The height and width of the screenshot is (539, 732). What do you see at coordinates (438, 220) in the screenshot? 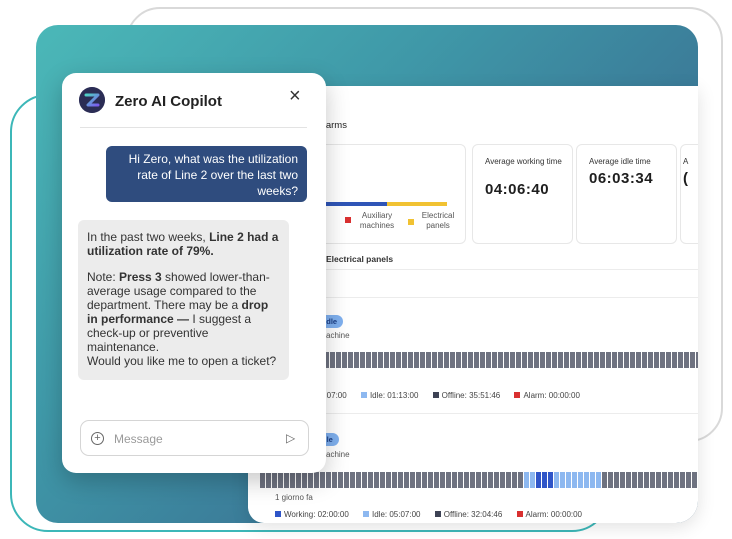
I see `legend-electrical-panels: Electrical panels` at bounding box center [438, 220].